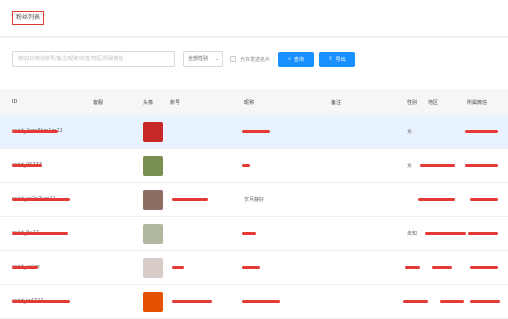  I want to click on col-service: 客服, so click(98, 103).